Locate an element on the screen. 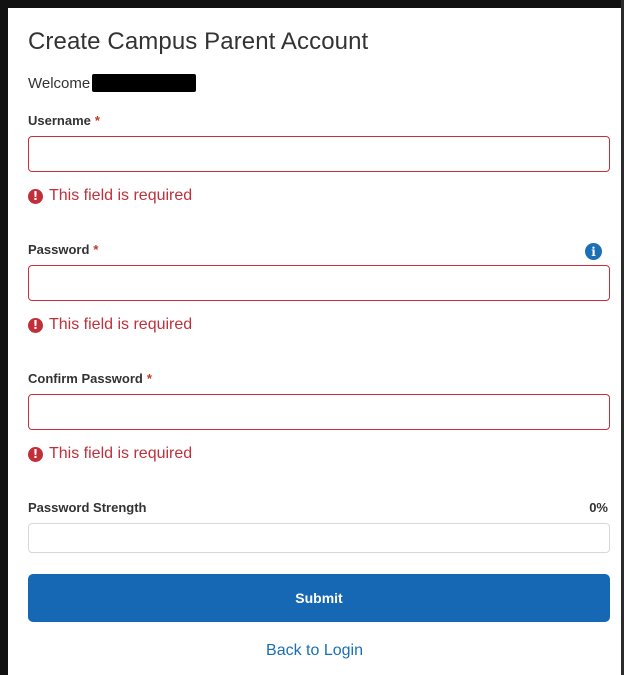  submit-button: Submit is located at coordinates (319, 598).